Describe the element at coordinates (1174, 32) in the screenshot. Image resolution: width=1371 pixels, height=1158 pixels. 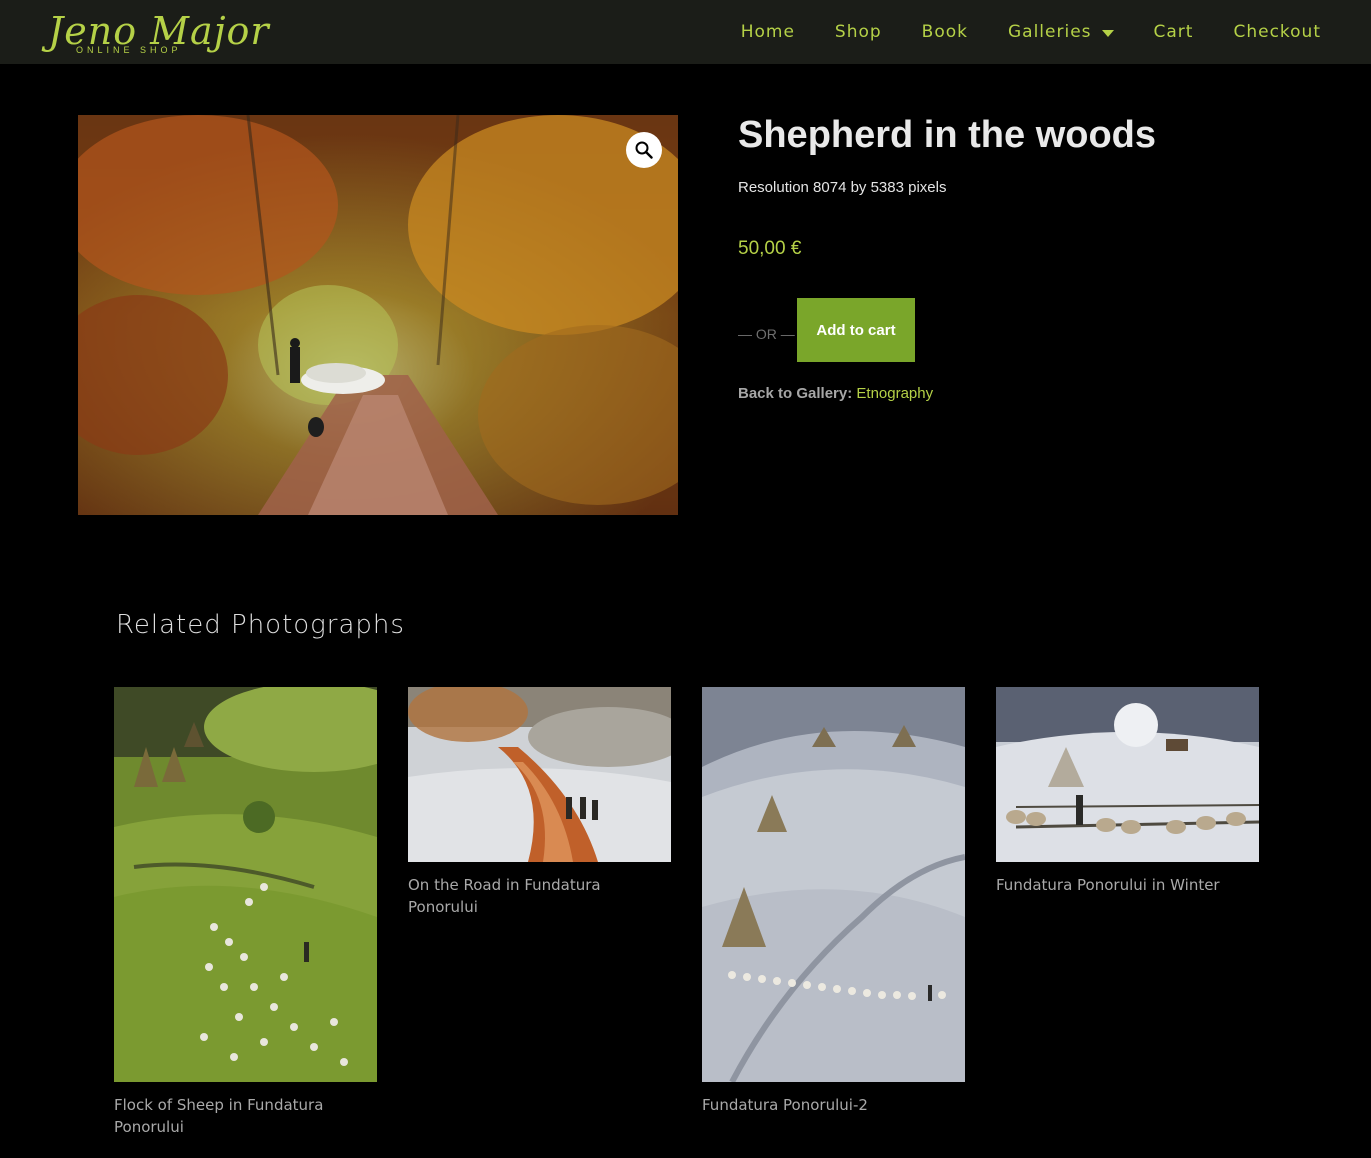
I see `nav-cart: Cart` at that location.